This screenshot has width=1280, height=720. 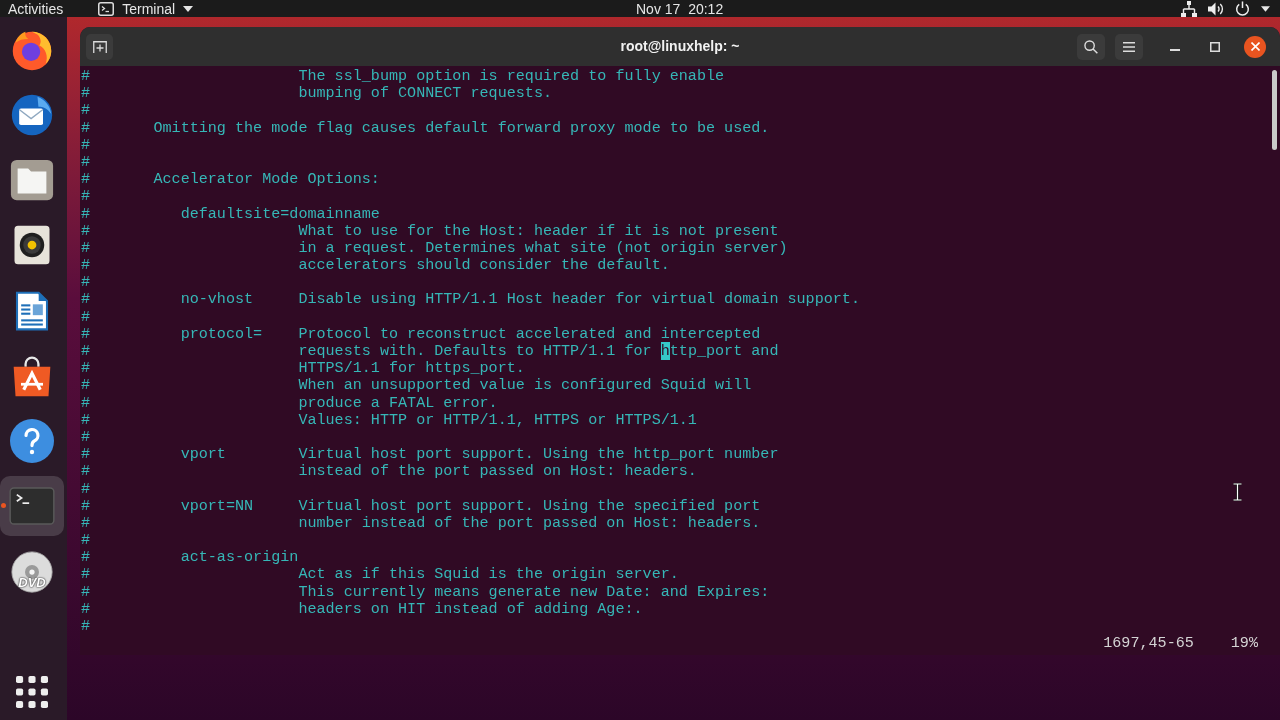 I want to click on i-beam-cursor-icon, so click(x=1237, y=492).